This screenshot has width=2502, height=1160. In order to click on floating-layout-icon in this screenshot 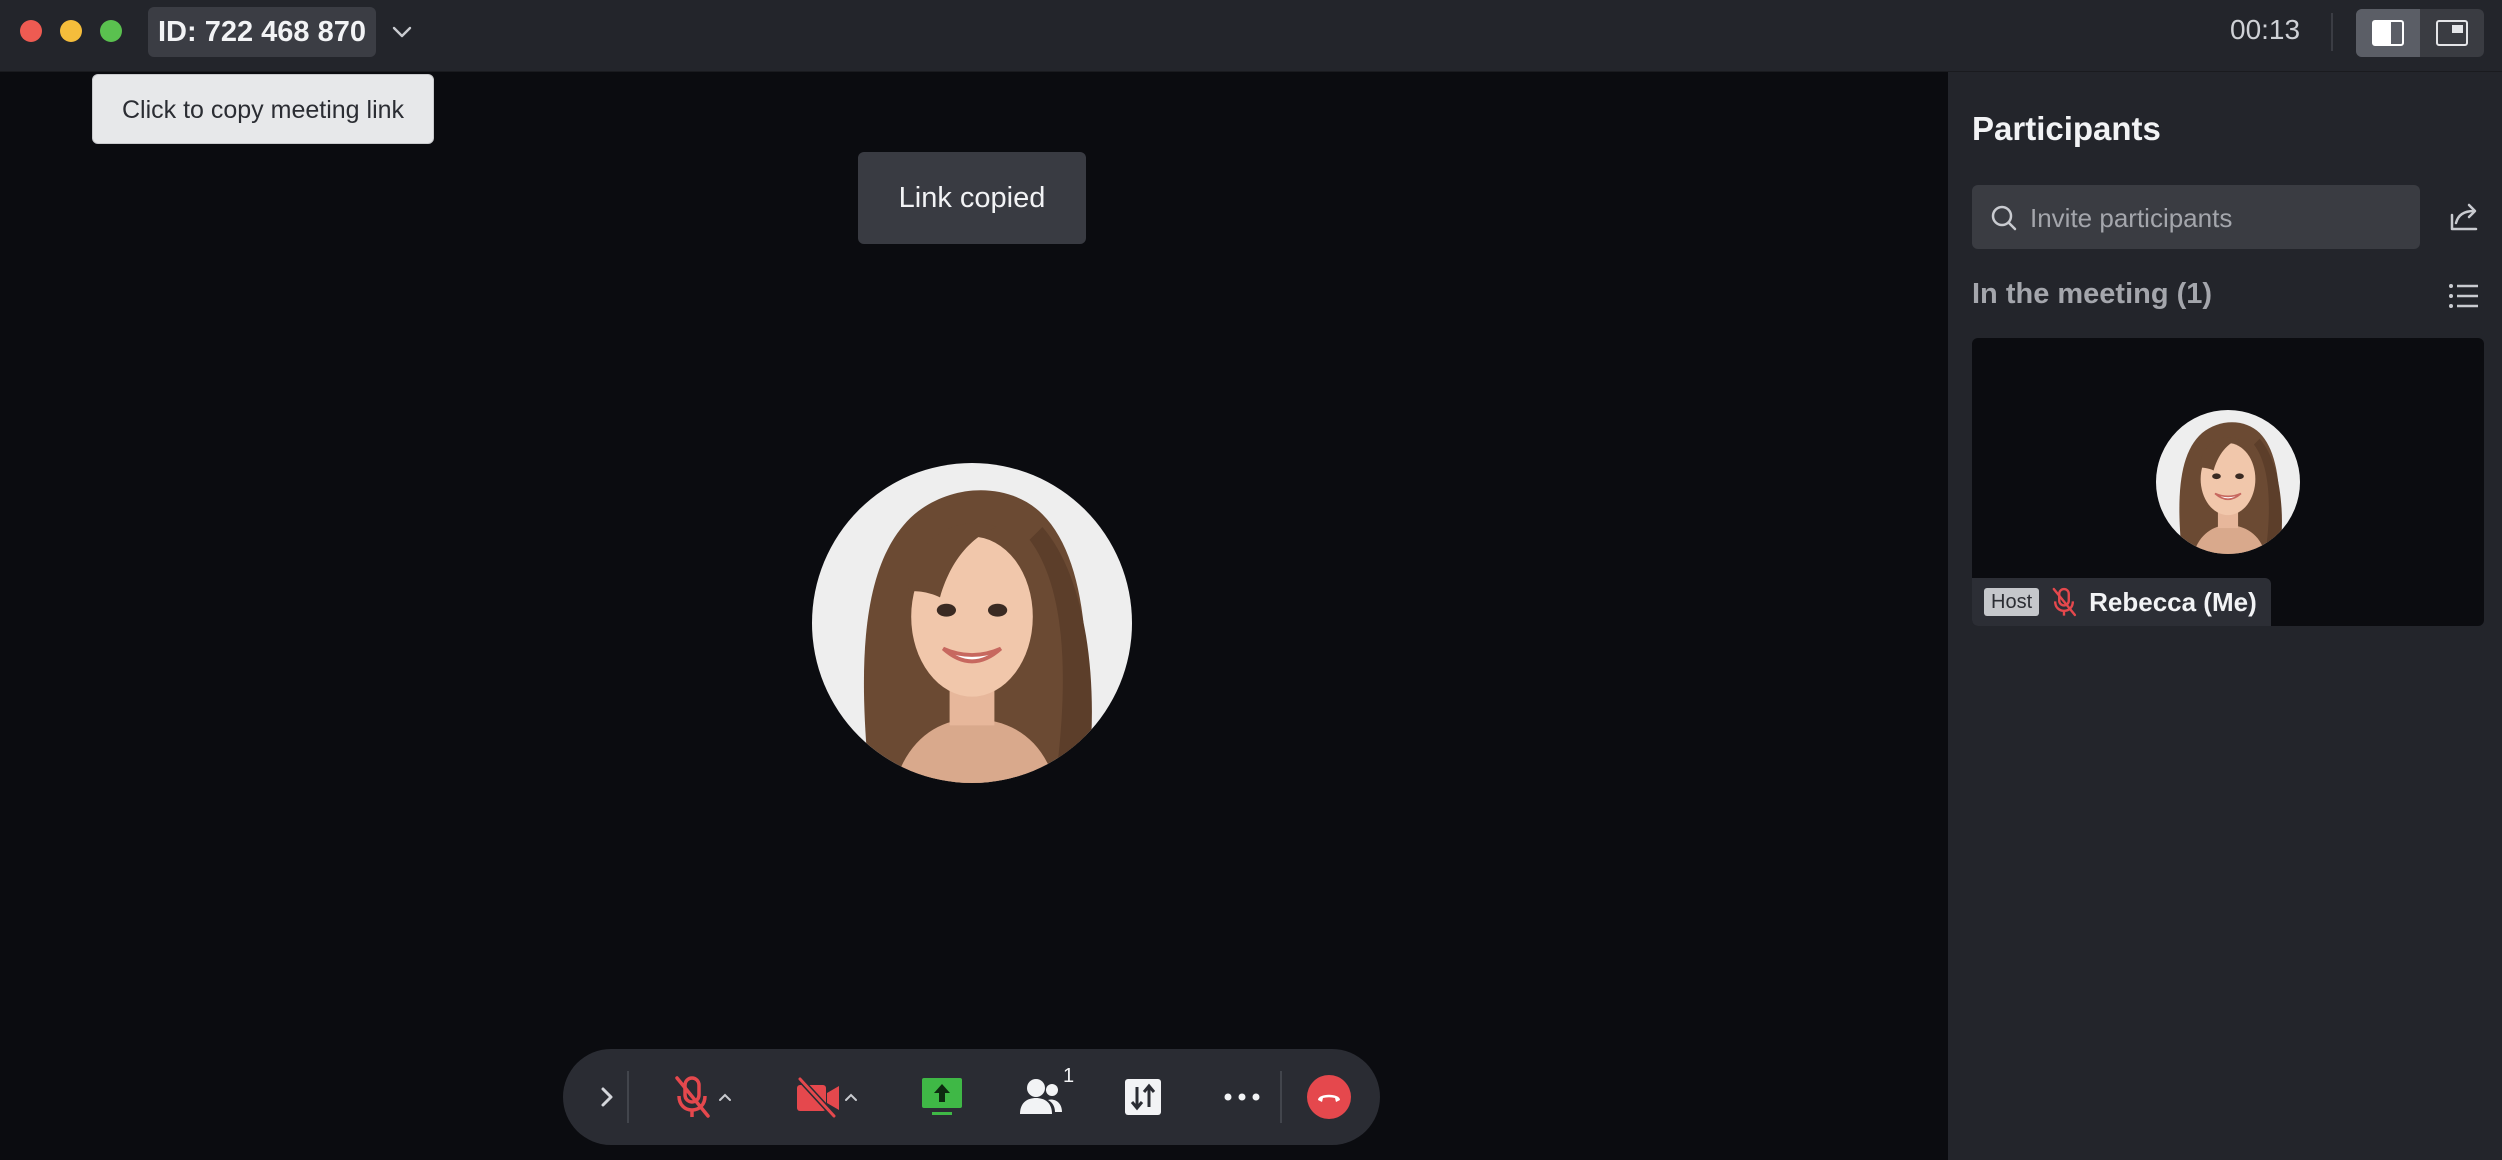, I will do `click(2452, 33)`.